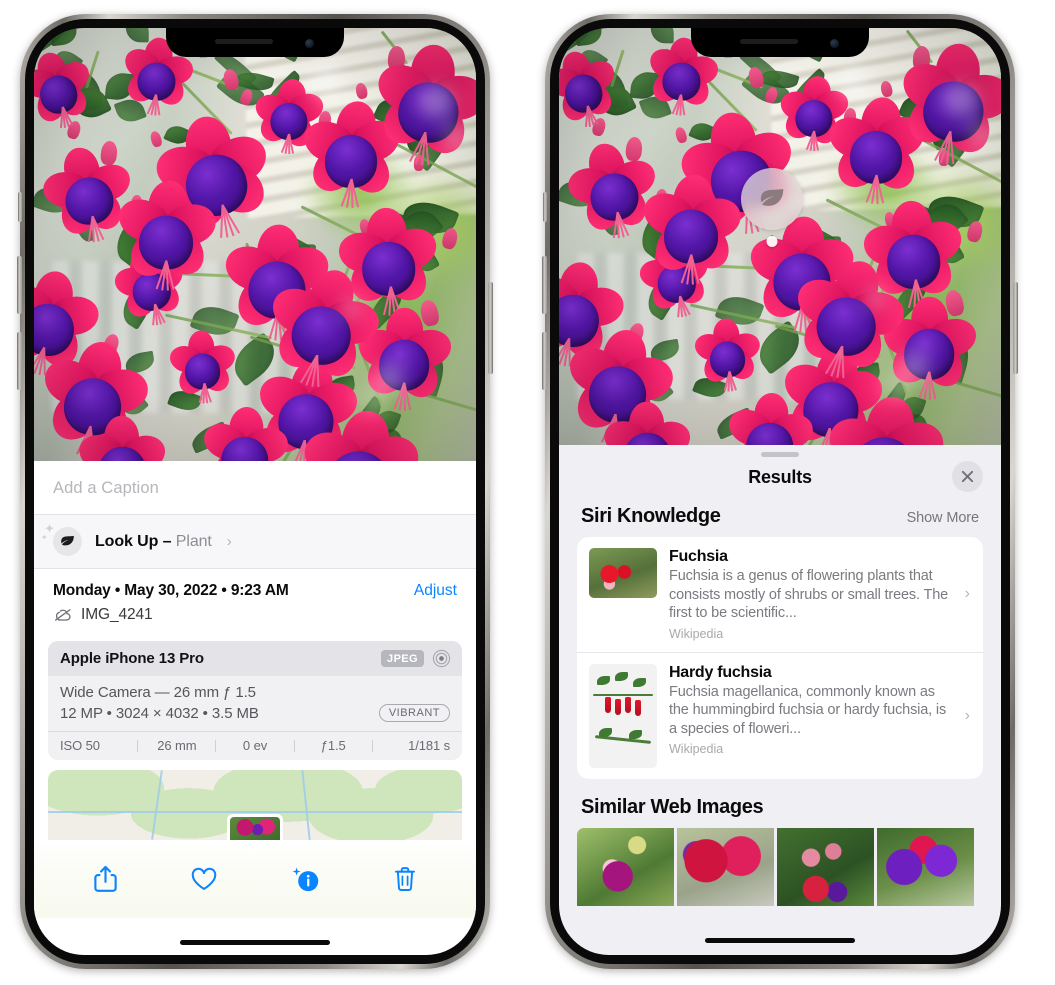 The width and height of the screenshot is (1055, 985). What do you see at coordinates (435, 591) in the screenshot?
I see `adjust-button: Adjust` at bounding box center [435, 591].